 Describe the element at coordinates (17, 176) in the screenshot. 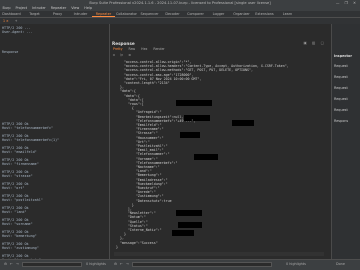

I see `request-line: Host: "strasse"` at that location.